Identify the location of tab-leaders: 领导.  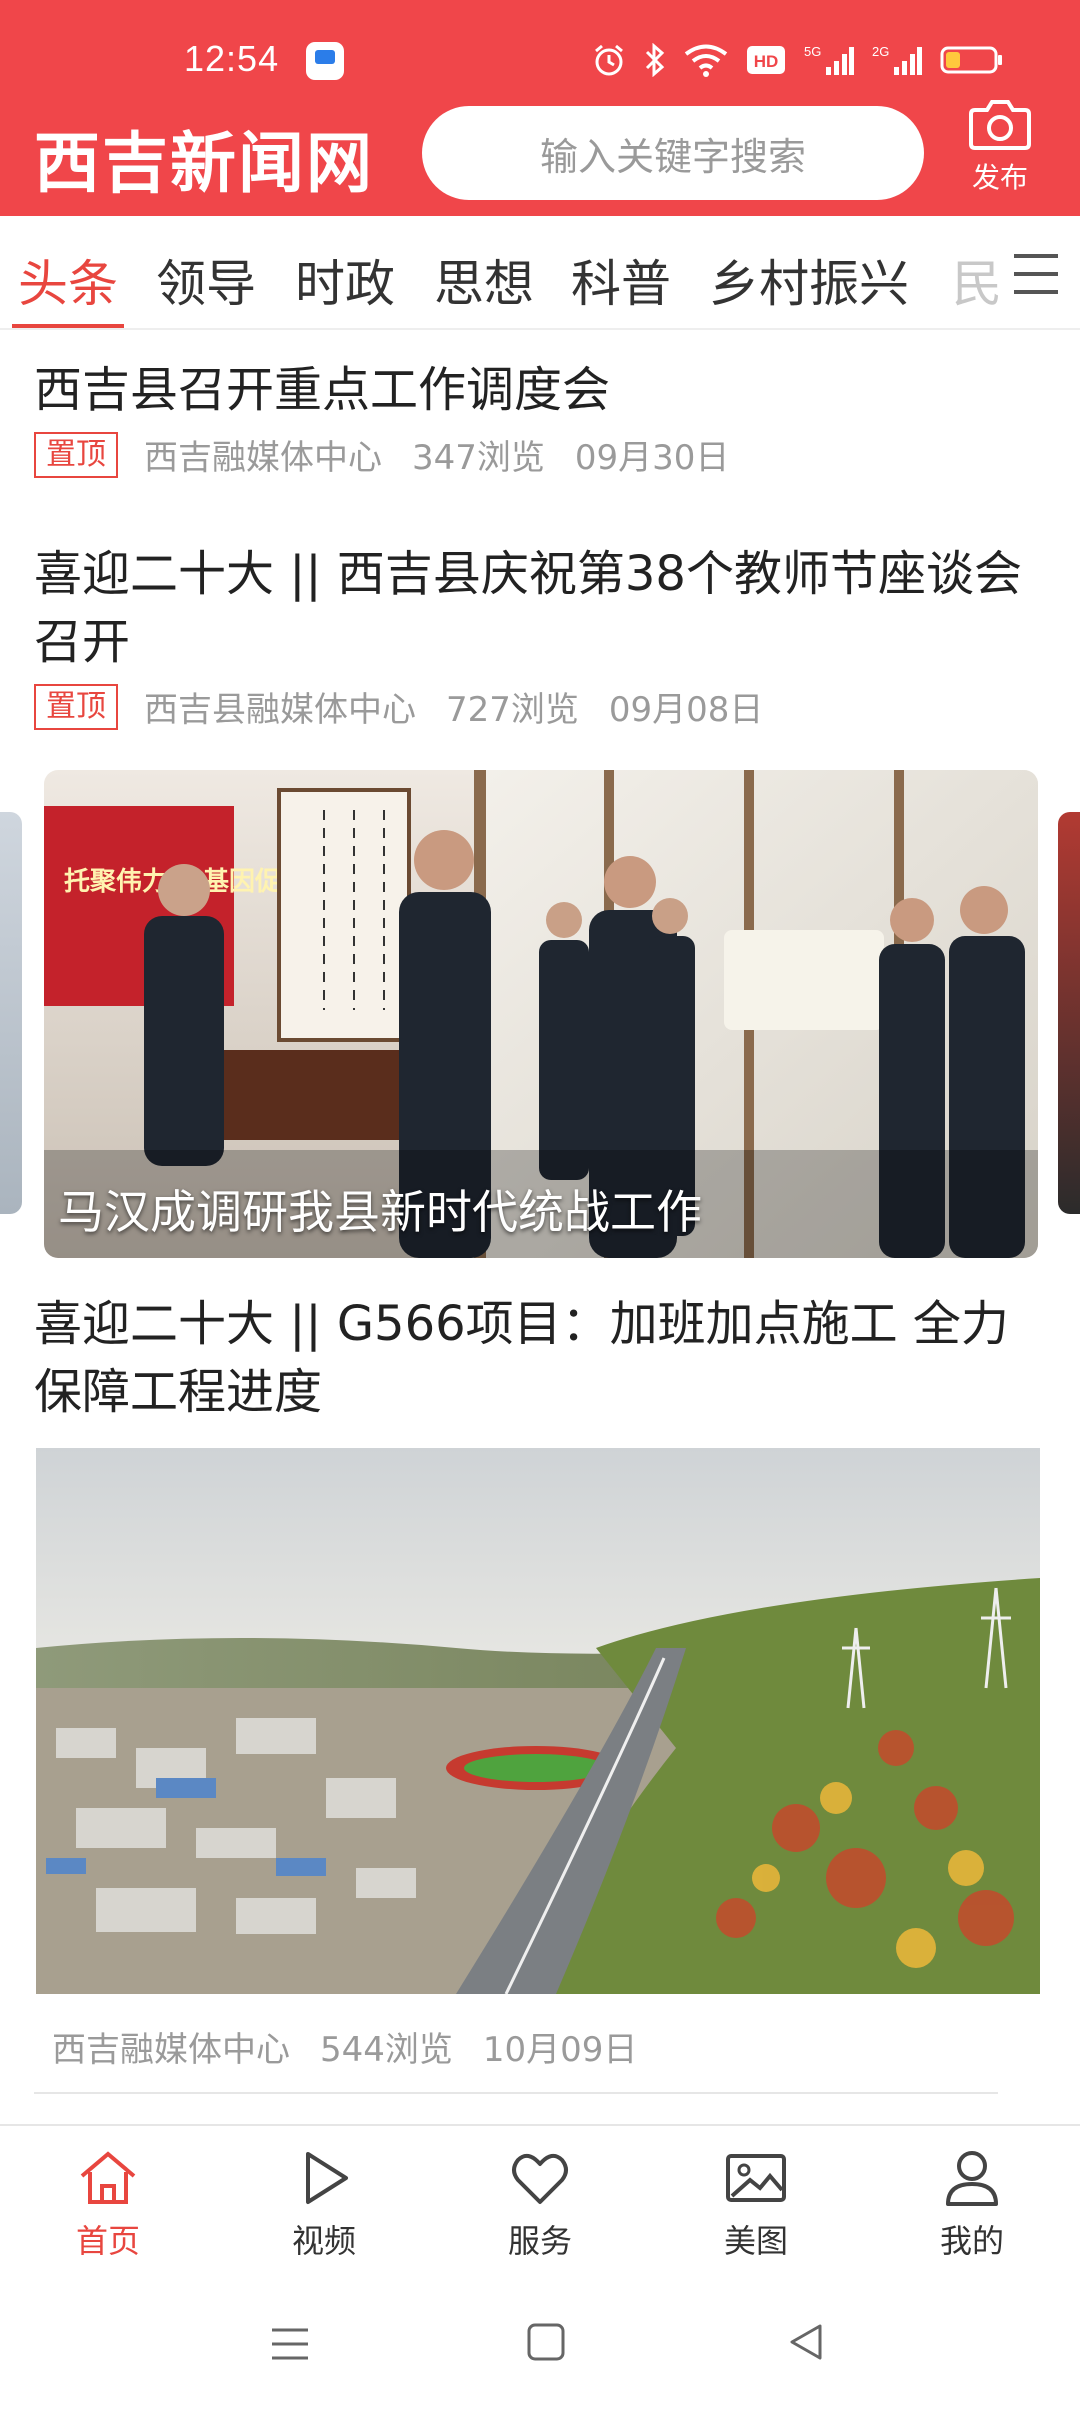
(206, 280).